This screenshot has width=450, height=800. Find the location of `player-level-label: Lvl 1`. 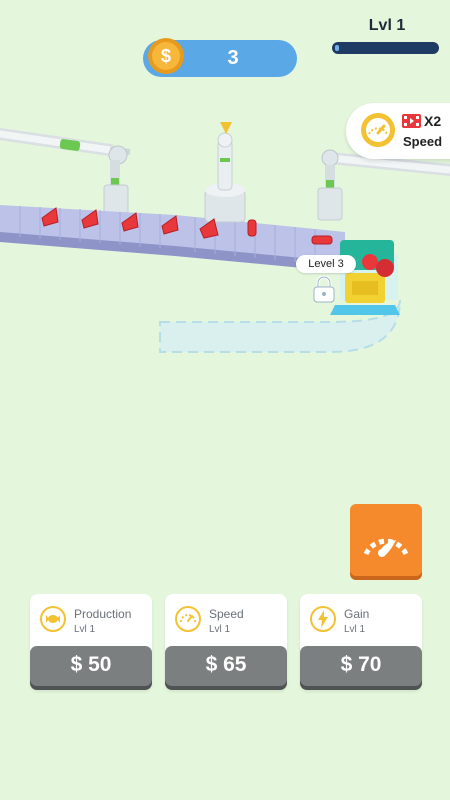

player-level-label: Lvl 1 is located at coordinates (387, 25).